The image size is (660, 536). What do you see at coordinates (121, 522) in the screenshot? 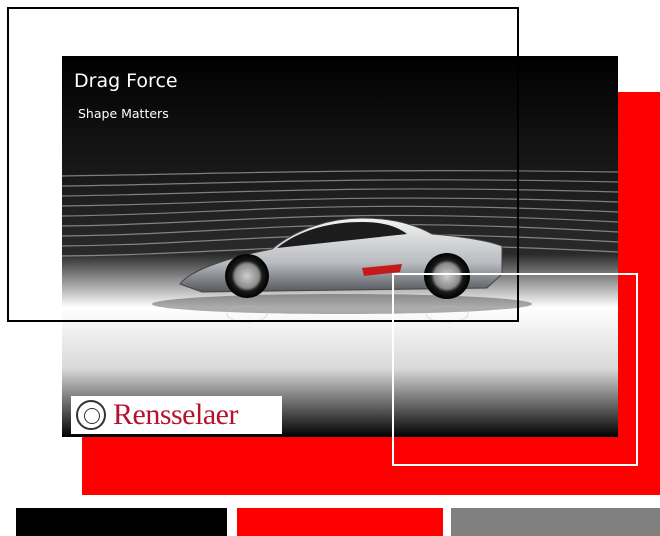
I see `color-swatch-black` at bounding box center [121, 522].